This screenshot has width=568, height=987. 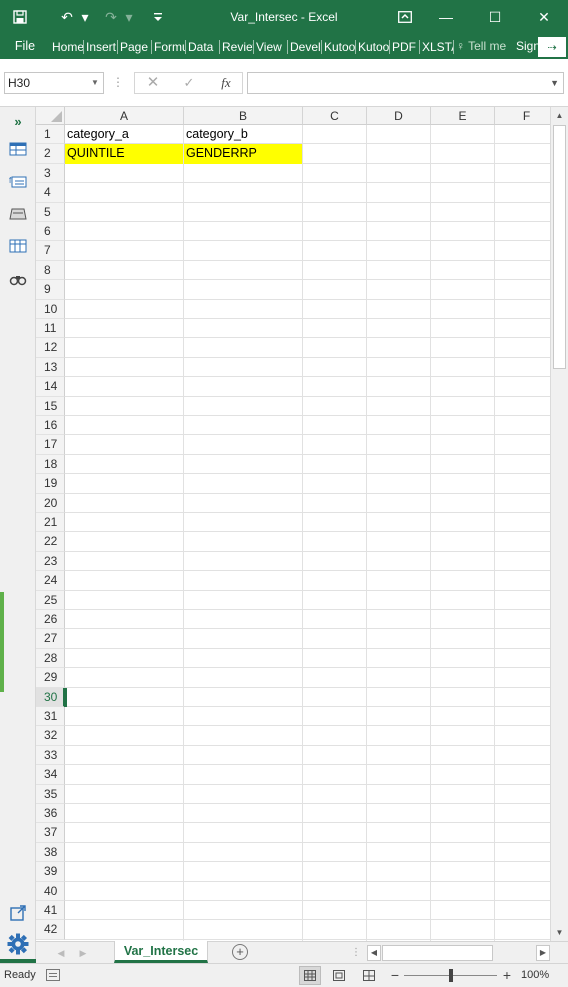 What do you see at coordinates (559, 932) in the screenshot?
I see `scroll-down-arrow-icon: ▼` at bounding box center [559, 932].